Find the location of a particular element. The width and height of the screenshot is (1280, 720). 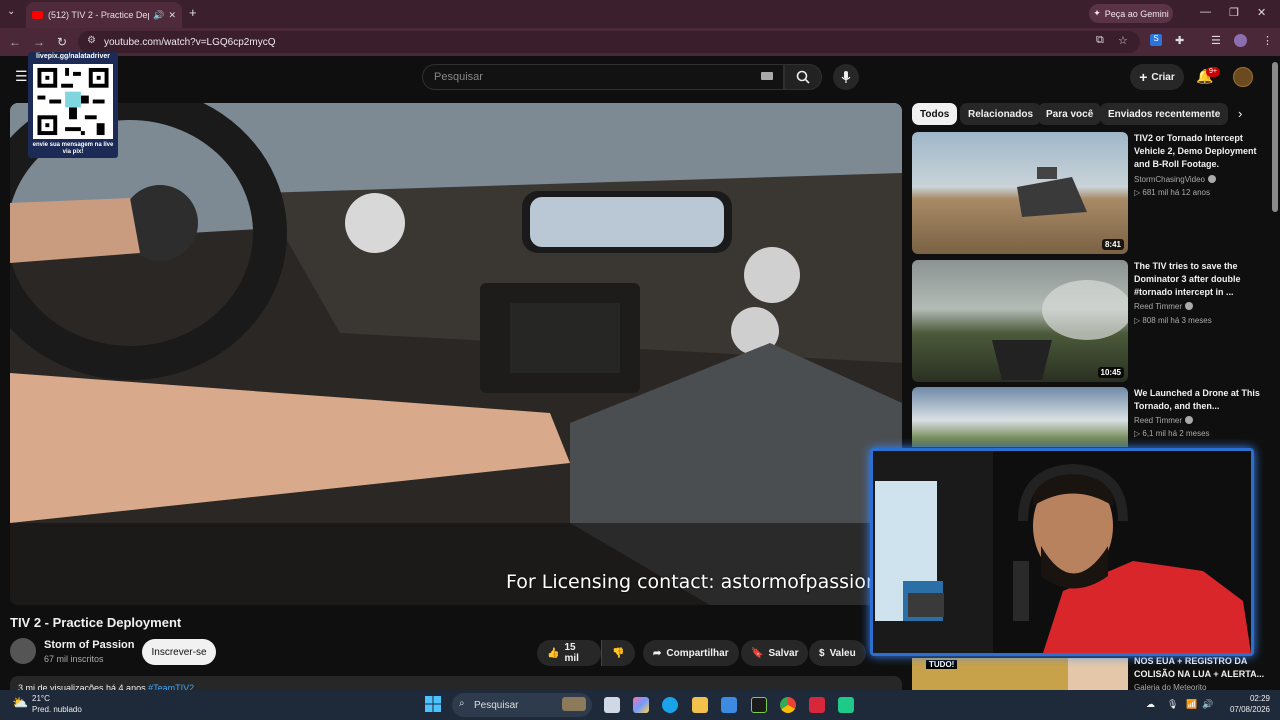

reading-list-icon: ☰ is located at coordinates (1216, 40).